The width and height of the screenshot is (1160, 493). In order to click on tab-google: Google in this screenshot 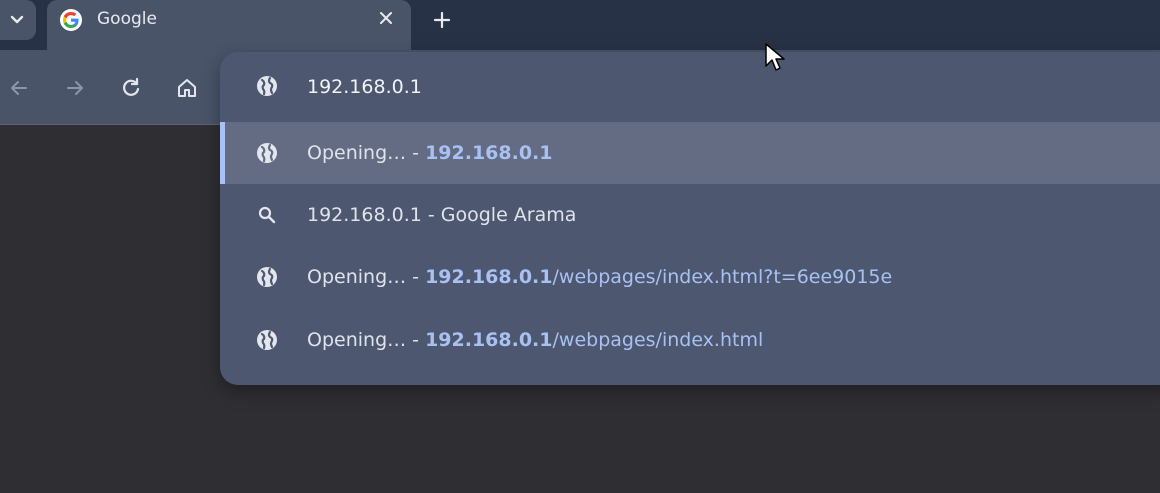, I will do `click(229, 25)`.